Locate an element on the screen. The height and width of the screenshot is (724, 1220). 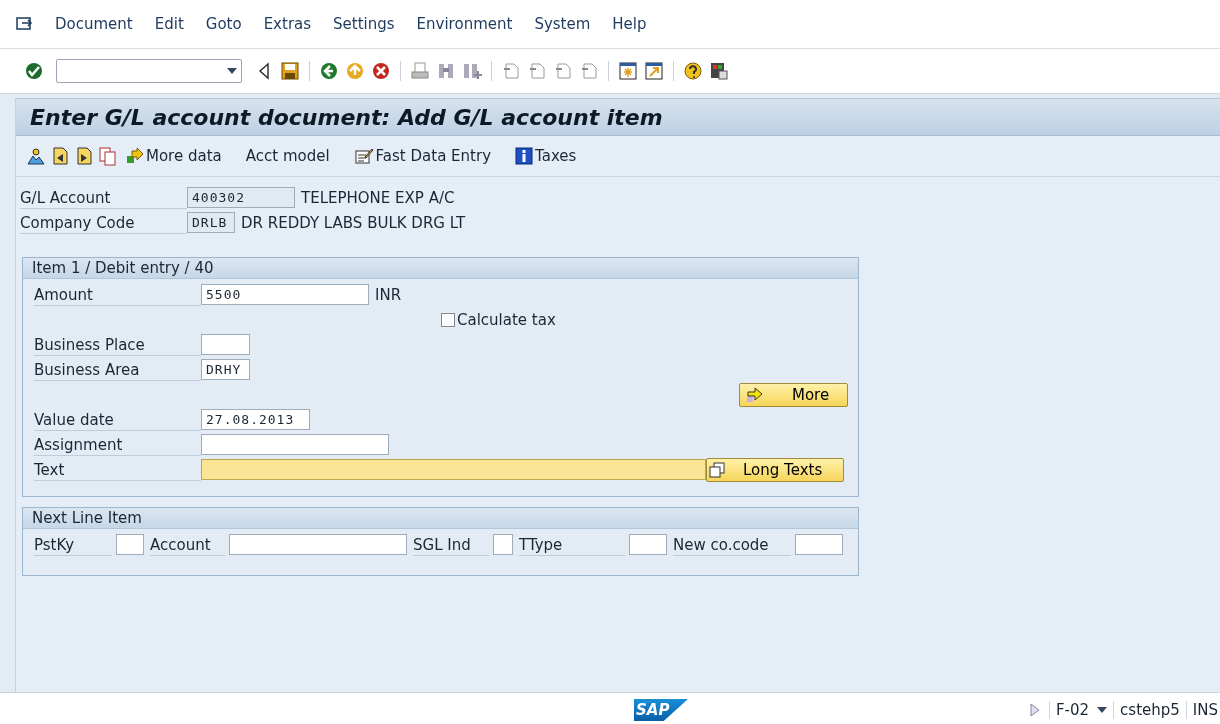
save-icon is located at coordinates (290, 71).